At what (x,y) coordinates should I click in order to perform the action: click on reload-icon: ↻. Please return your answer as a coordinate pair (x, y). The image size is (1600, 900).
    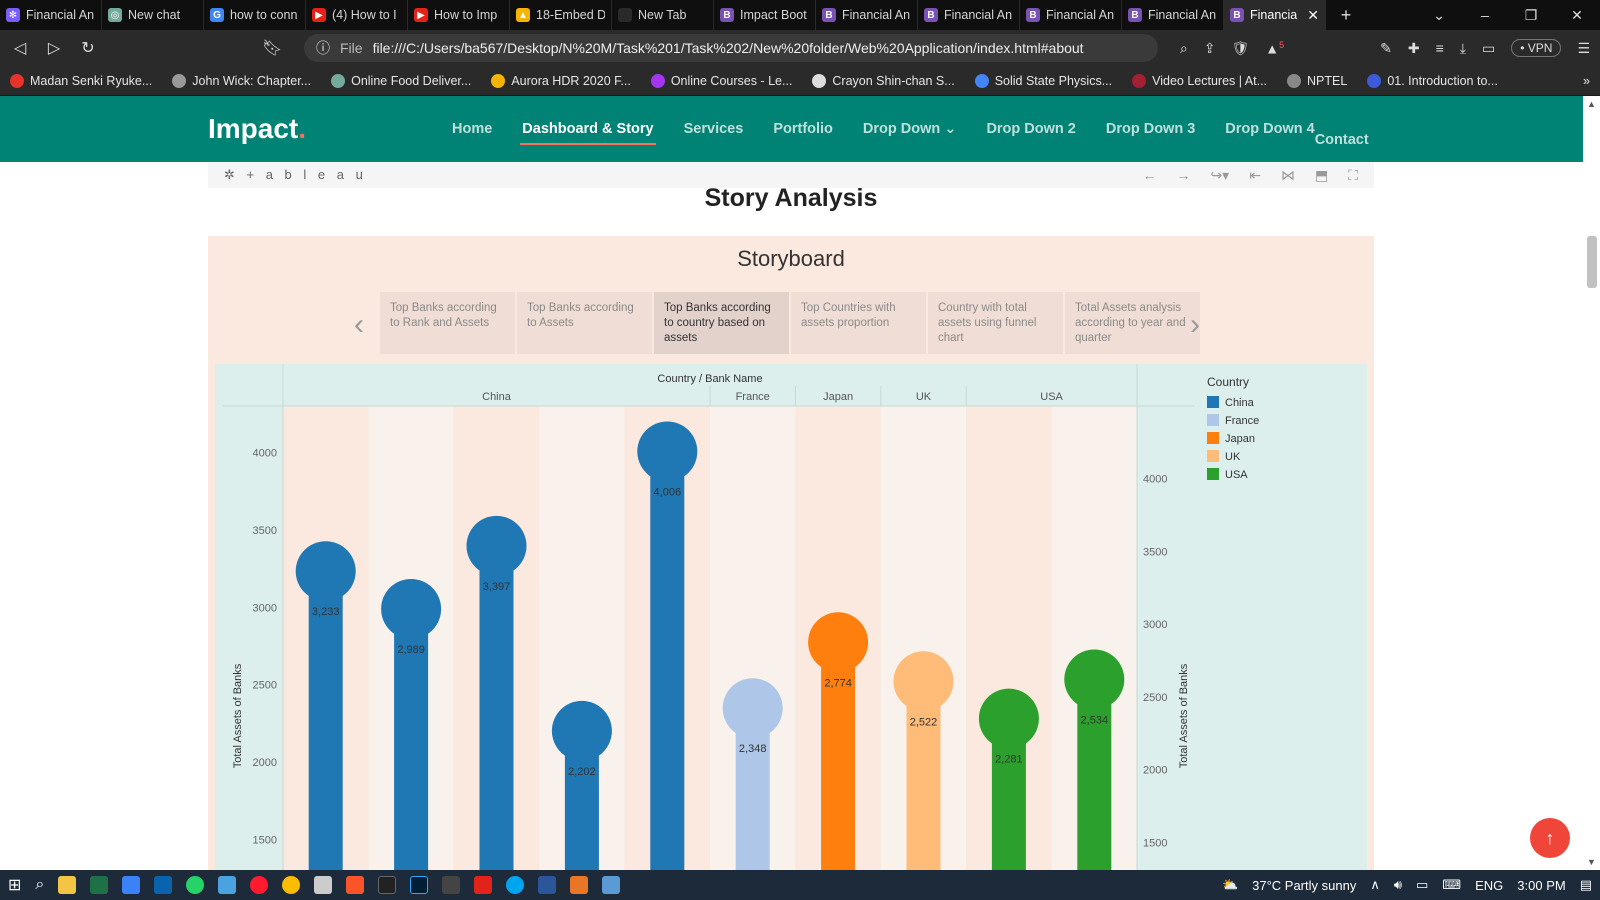
    Looking at the image, I should click on (88, 48).